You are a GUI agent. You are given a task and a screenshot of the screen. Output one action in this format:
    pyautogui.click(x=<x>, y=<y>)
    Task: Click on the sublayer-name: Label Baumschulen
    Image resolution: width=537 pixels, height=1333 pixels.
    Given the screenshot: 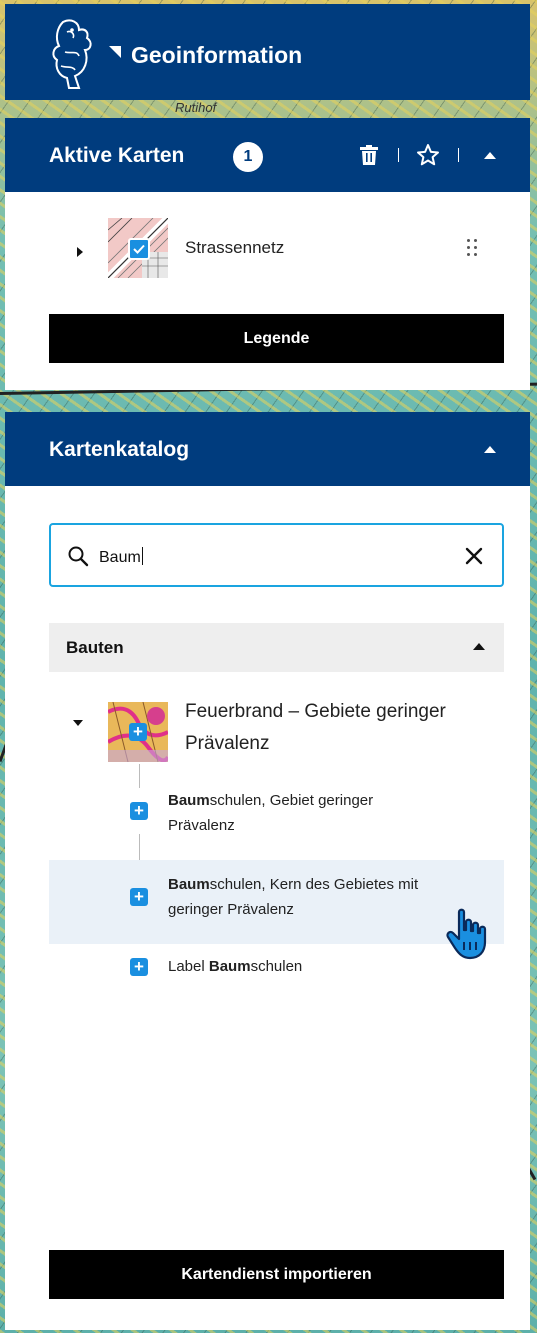 What is the action you would take?
    pyautogui.click(x=235, y=966)
    